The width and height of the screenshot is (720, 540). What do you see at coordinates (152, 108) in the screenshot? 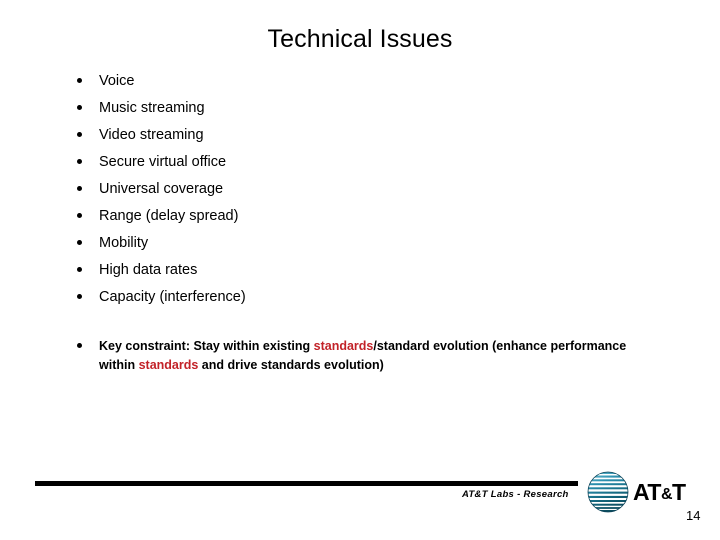
I see `list-item-label: Music streaming` at bounding box center [152, 108].